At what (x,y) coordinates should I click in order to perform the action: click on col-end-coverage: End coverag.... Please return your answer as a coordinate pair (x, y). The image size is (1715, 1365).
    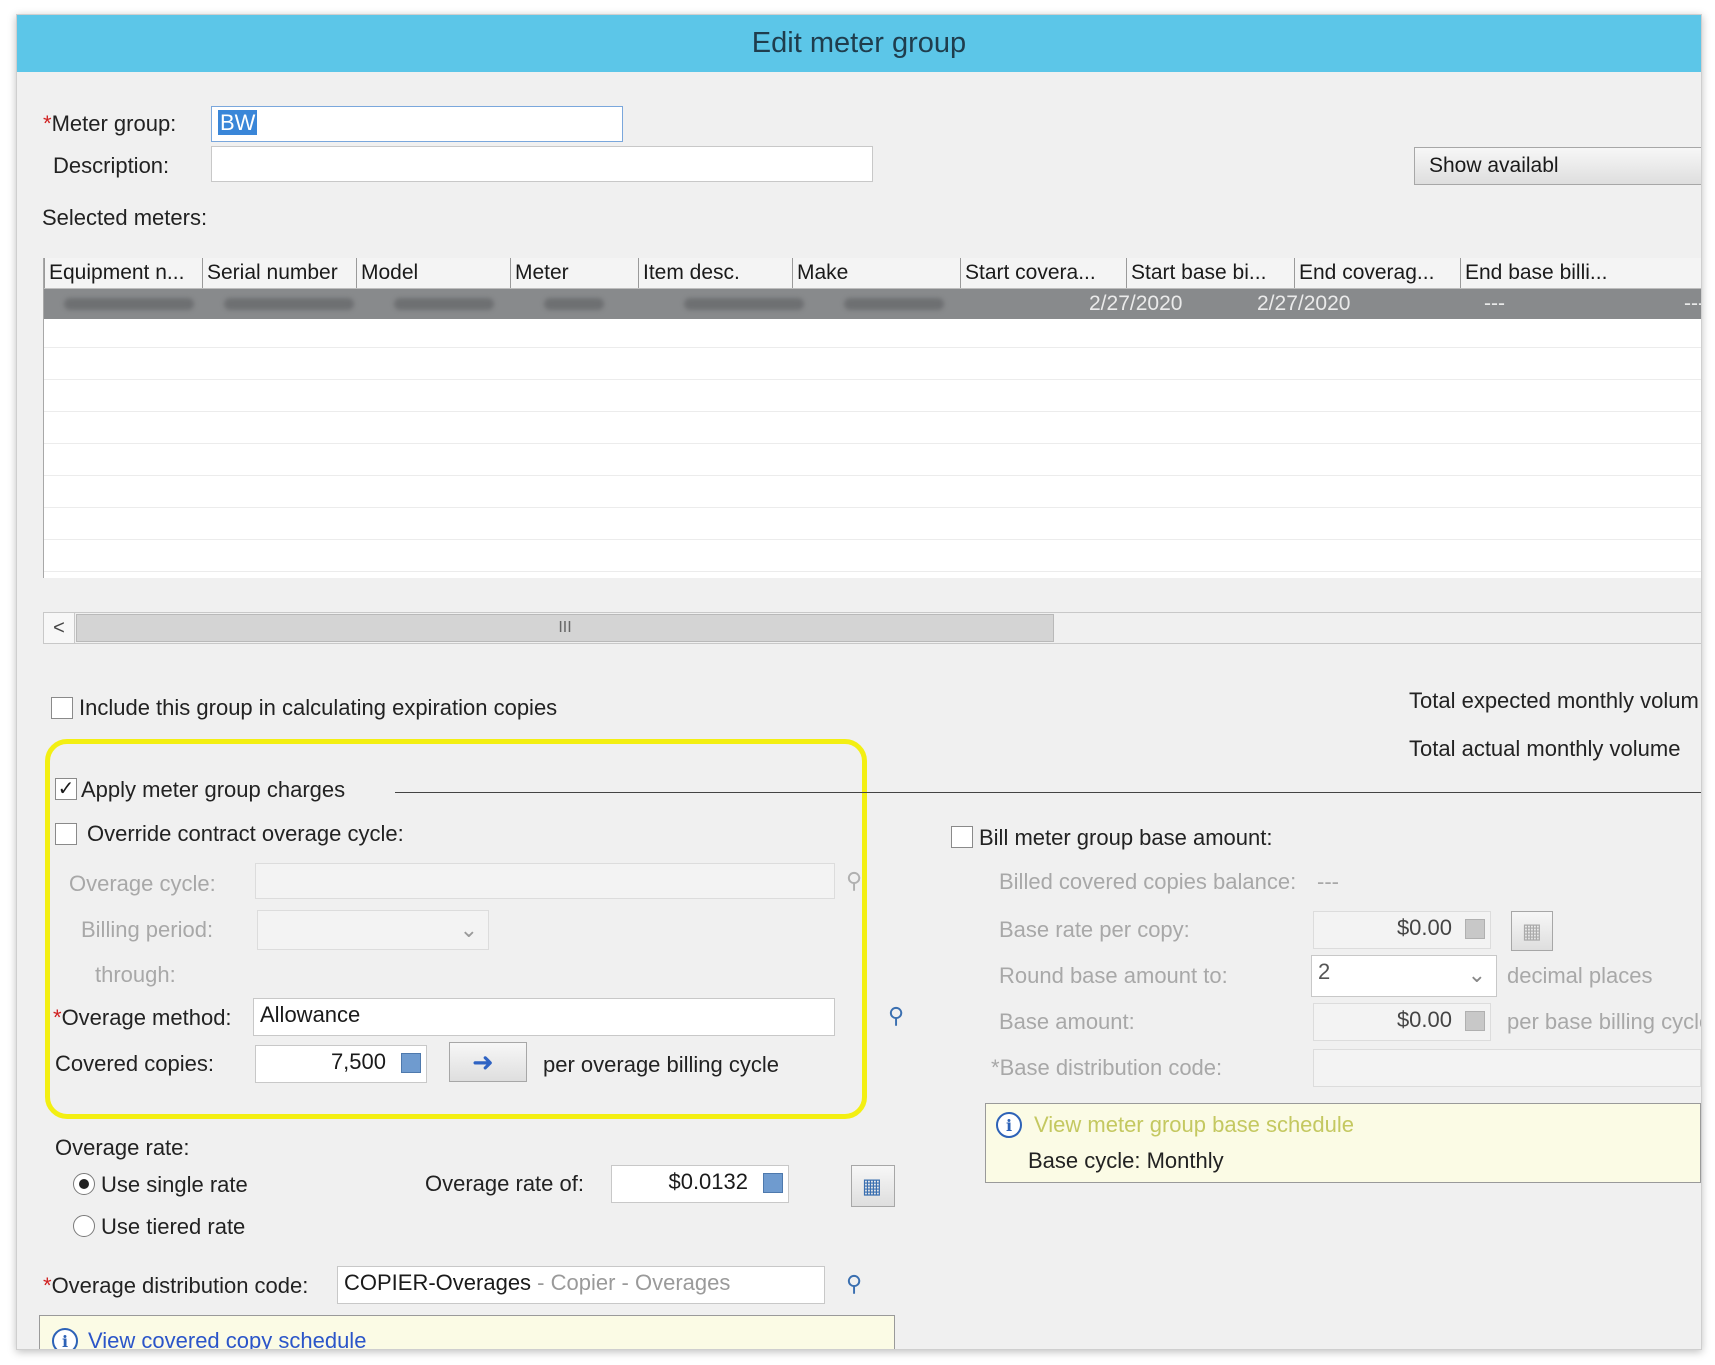
    Looking at the image, I should click on (1377, 273).